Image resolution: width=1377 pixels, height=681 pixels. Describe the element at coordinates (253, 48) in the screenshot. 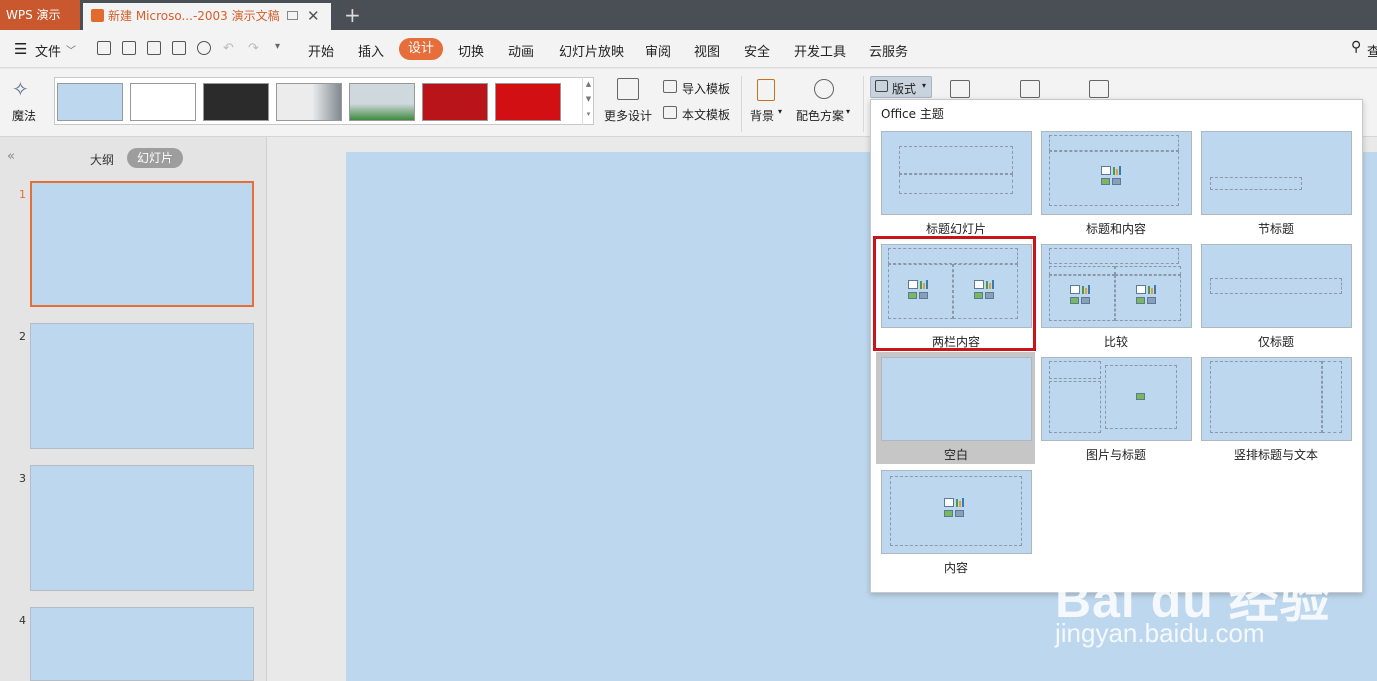

I see `redo-icon: ↷` at that location.